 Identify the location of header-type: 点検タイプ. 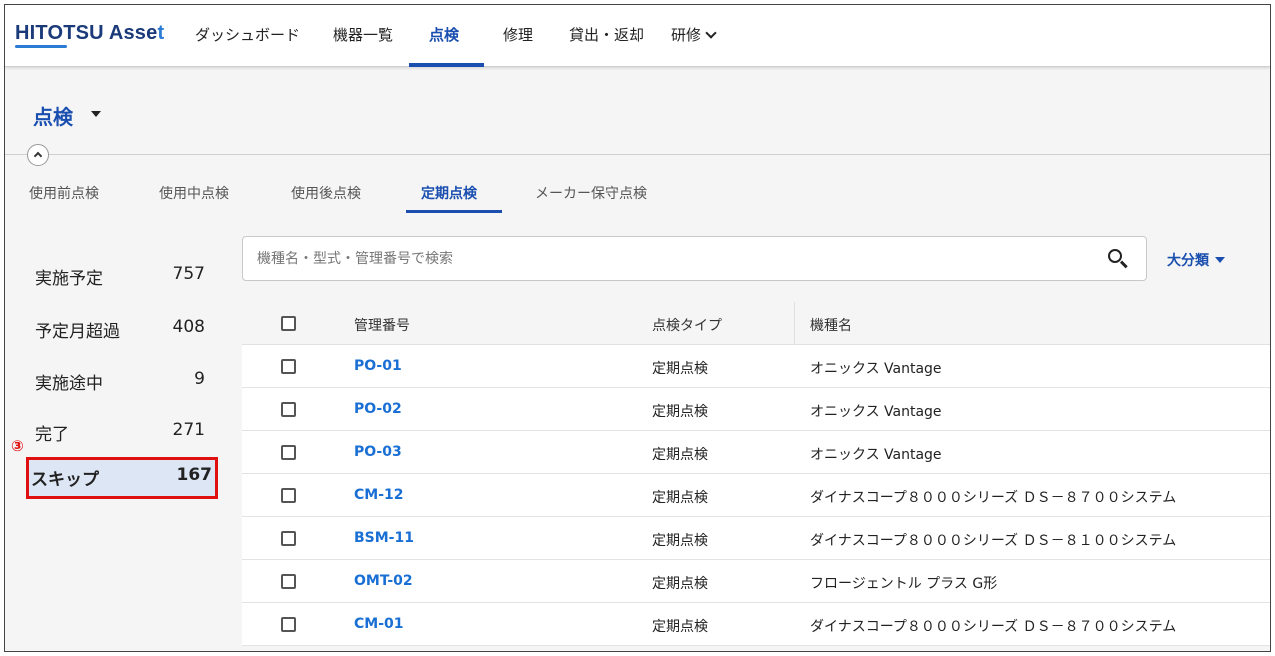
(687, 325).